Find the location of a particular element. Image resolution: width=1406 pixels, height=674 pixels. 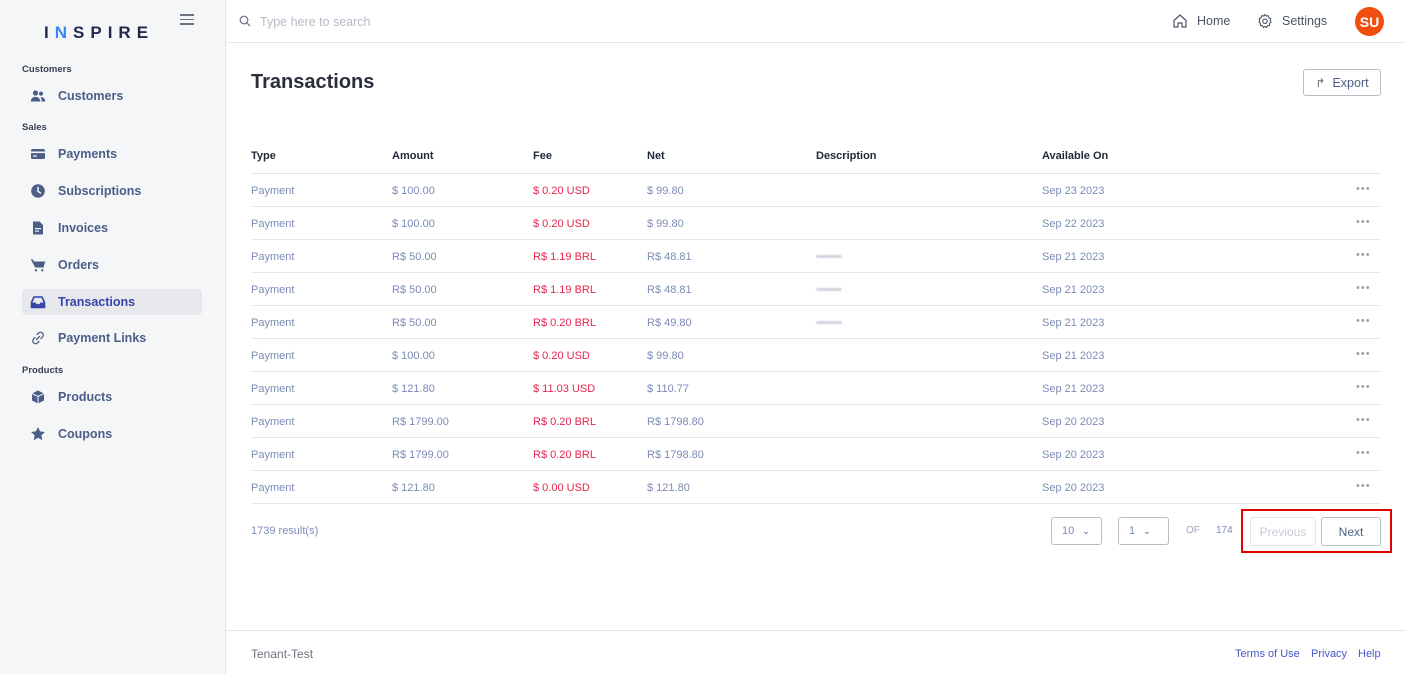

cell-available-on: Sep 22 2023 is located at coordinates (1073, 224).